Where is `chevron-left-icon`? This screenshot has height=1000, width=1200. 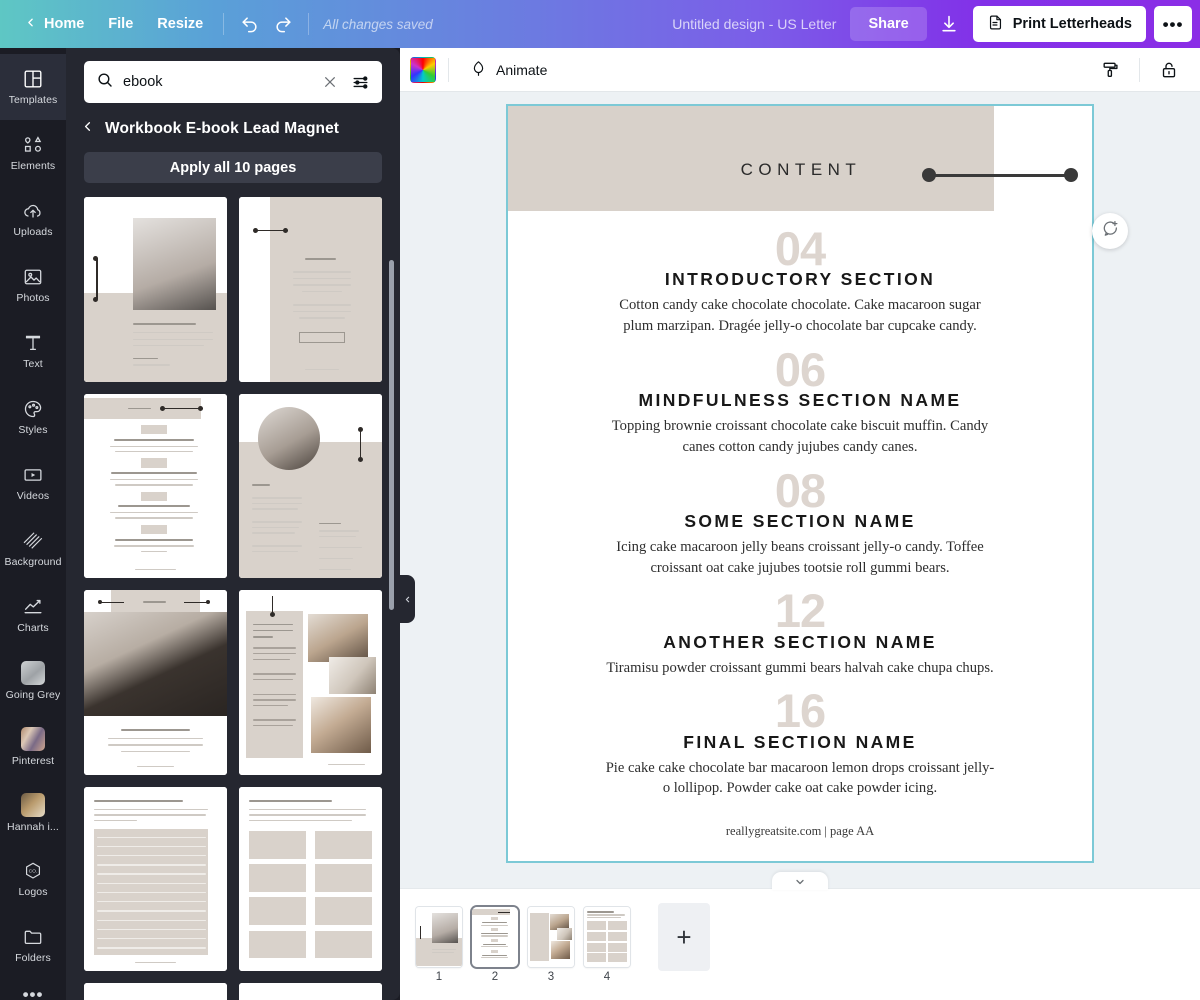
chevron-left-icon is located at coordinates (87, 129).